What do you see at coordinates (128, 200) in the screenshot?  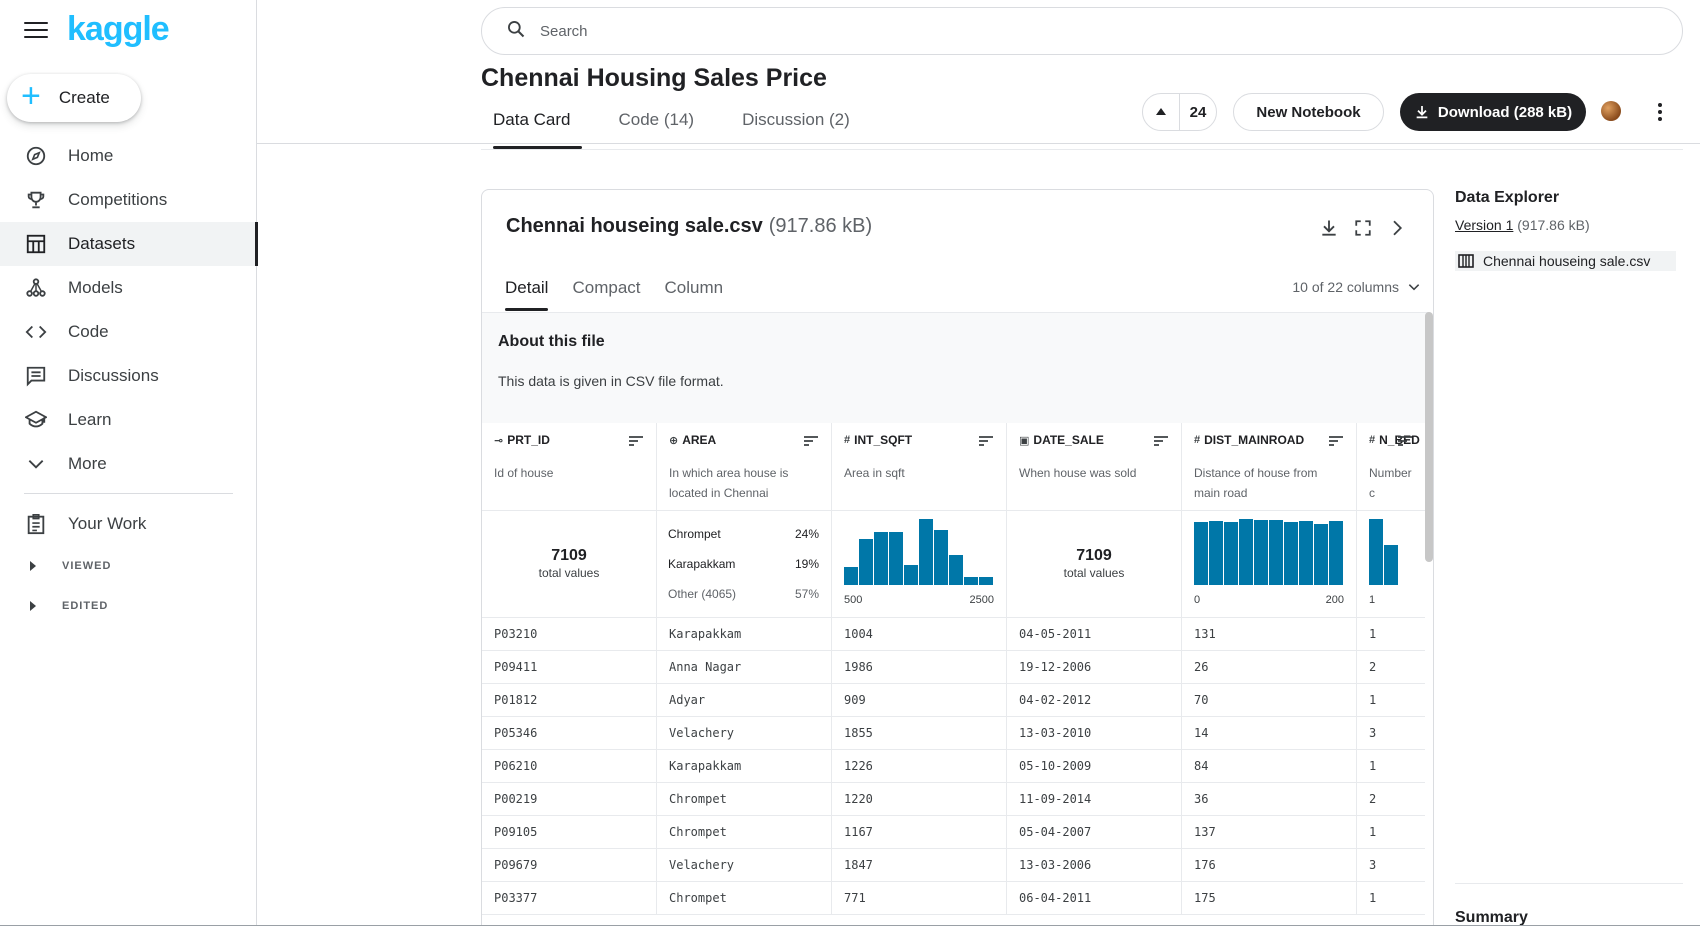 I see `sidebar-item-competitions: Competitions` at bounding box center [128, 200].